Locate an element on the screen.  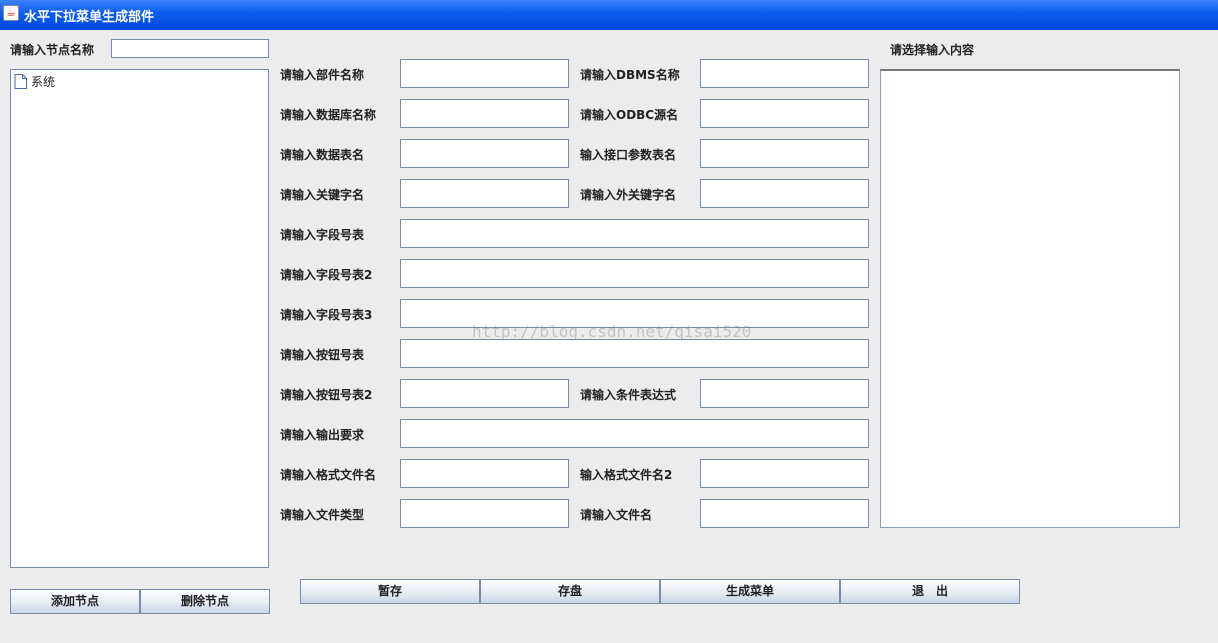
java-app-icon: ☕ is located at coordinates (11, 13).